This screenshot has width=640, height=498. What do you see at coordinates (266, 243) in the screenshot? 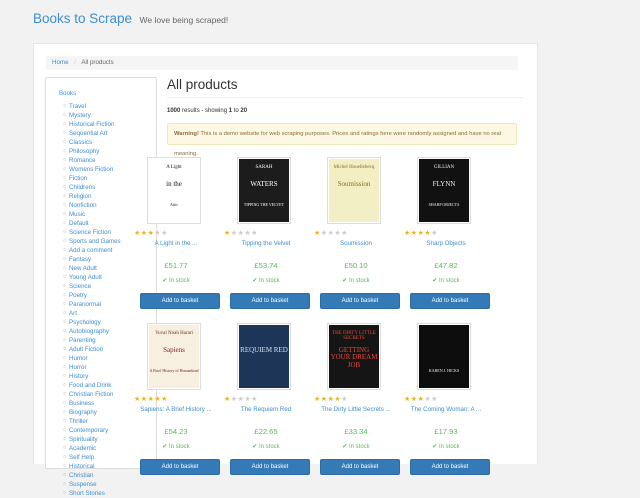
I see `product-title-link: Tipping the Velvet` at bounding box center [266, 243].